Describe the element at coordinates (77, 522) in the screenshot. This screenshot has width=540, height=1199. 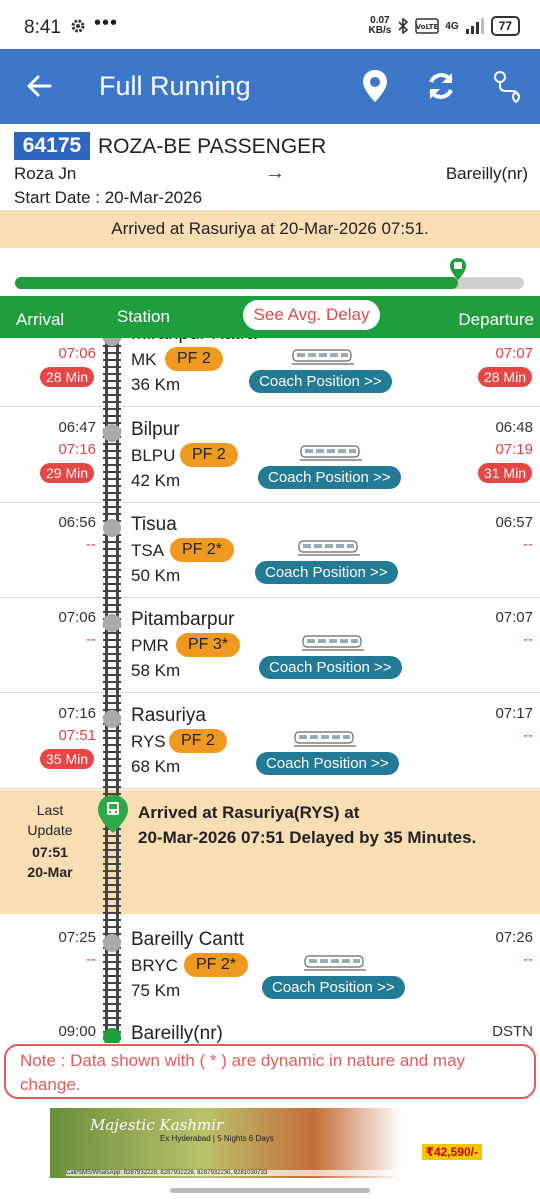
I see `scheduled-arrival: 06:56` at that location.